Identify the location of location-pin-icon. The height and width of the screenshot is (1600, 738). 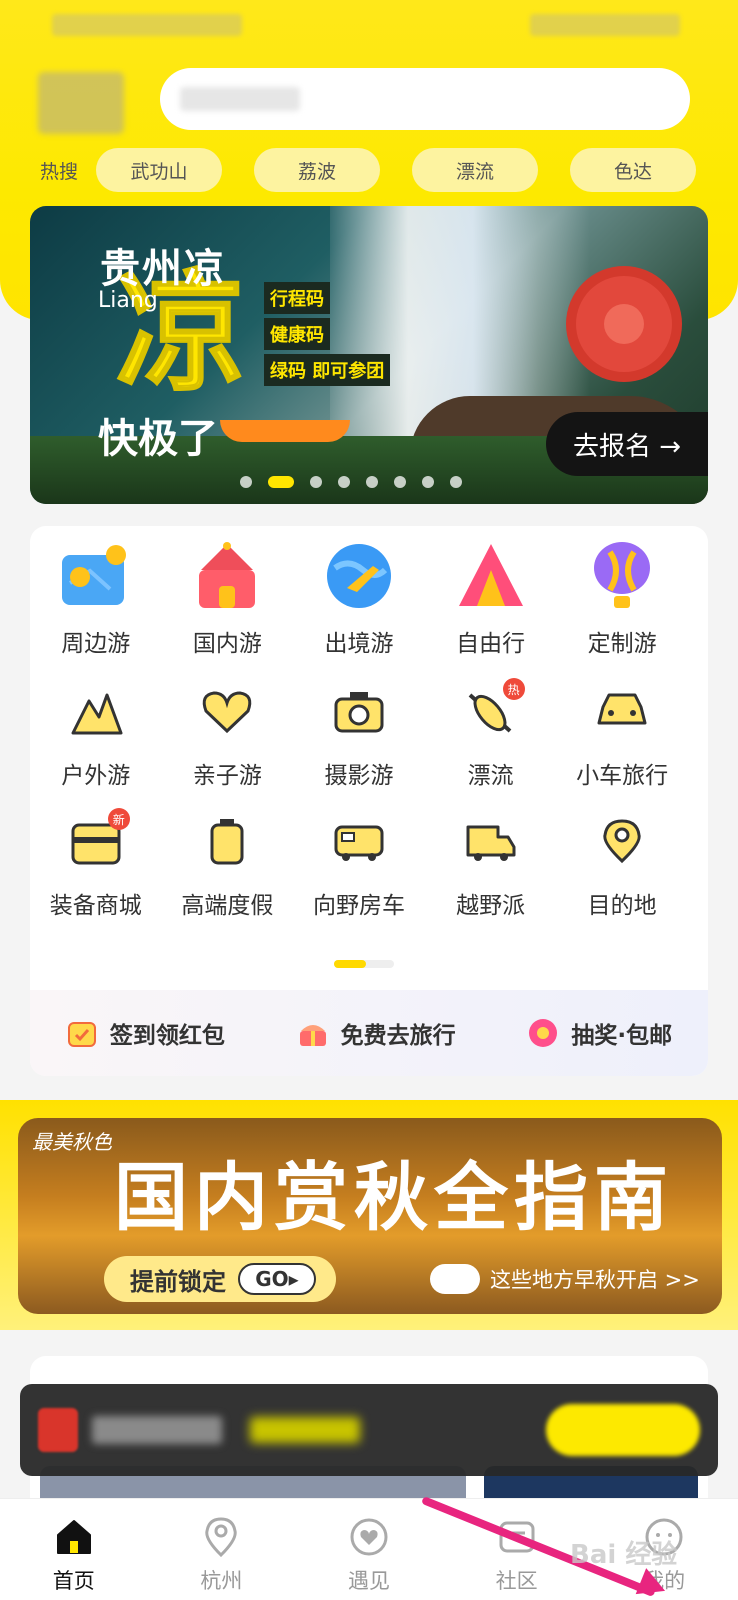
(221, 1537).